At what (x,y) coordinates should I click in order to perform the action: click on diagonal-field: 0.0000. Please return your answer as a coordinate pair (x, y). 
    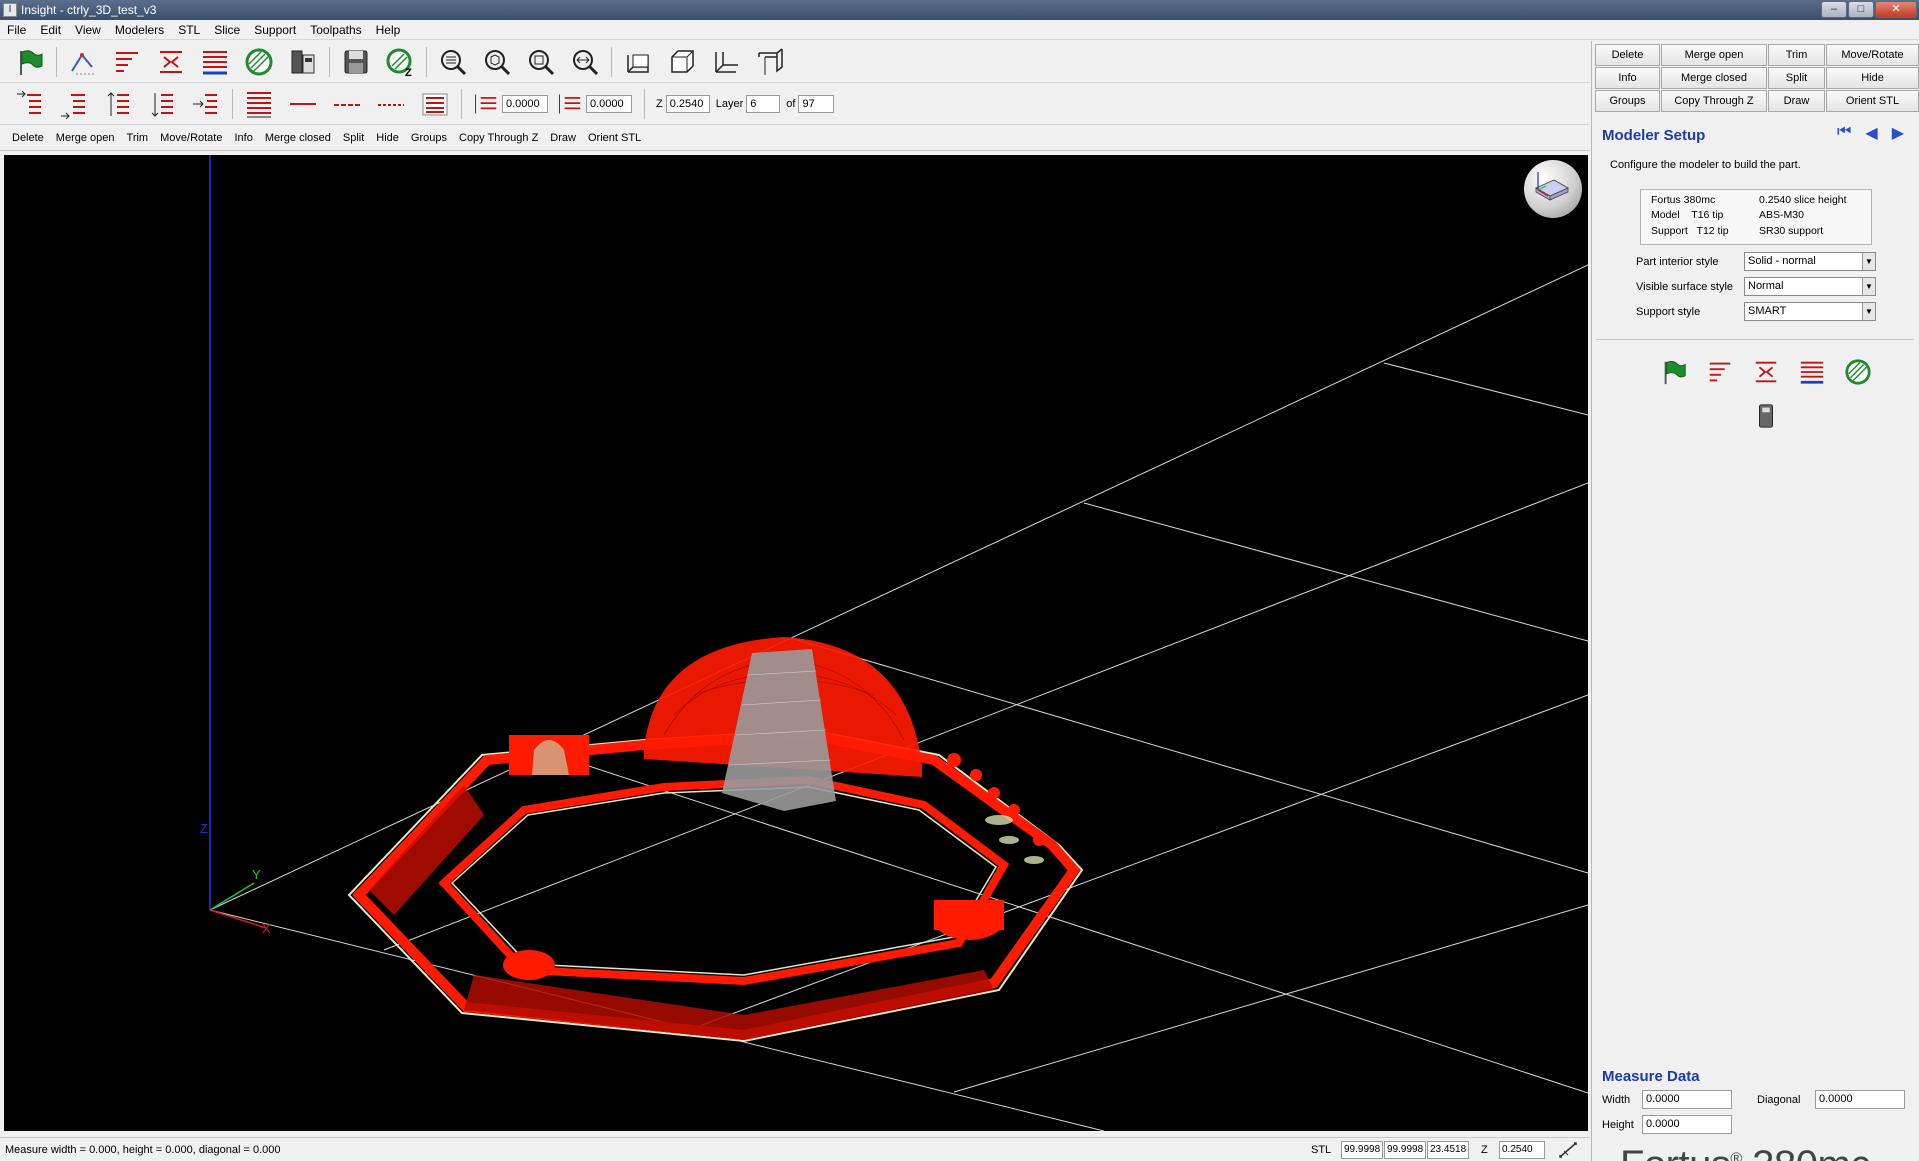
    Looking at the image, I should click on (1860, 1099).